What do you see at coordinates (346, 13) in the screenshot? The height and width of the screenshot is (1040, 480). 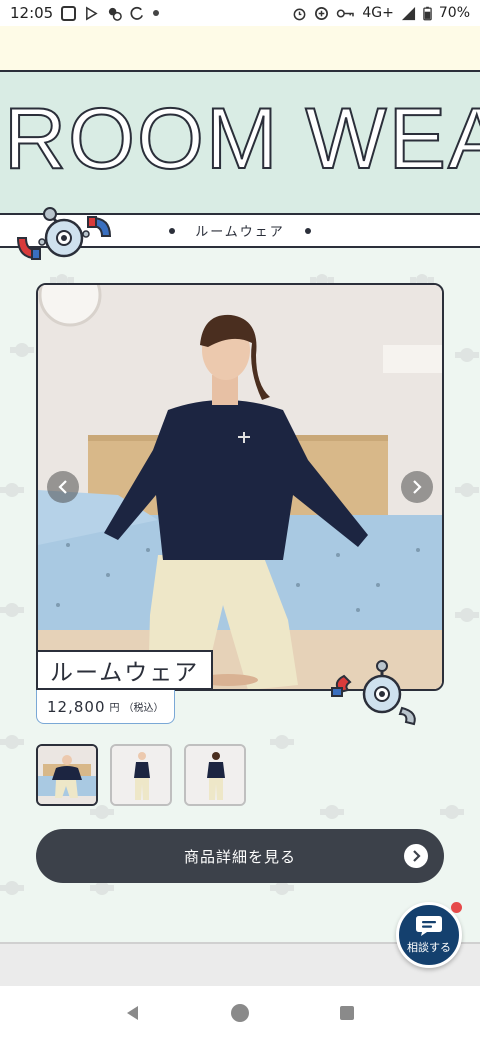 I see `key-icon` at bounding box center [346, 13].